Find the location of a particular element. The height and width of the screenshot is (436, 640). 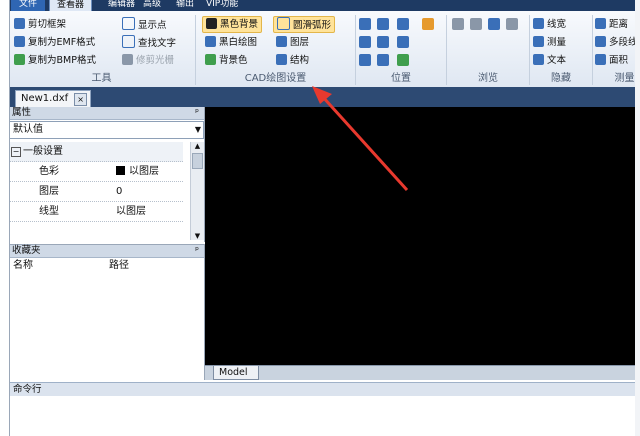

smooth-arc-label: 圆滑弧形 is located at coordinates (312, 25).